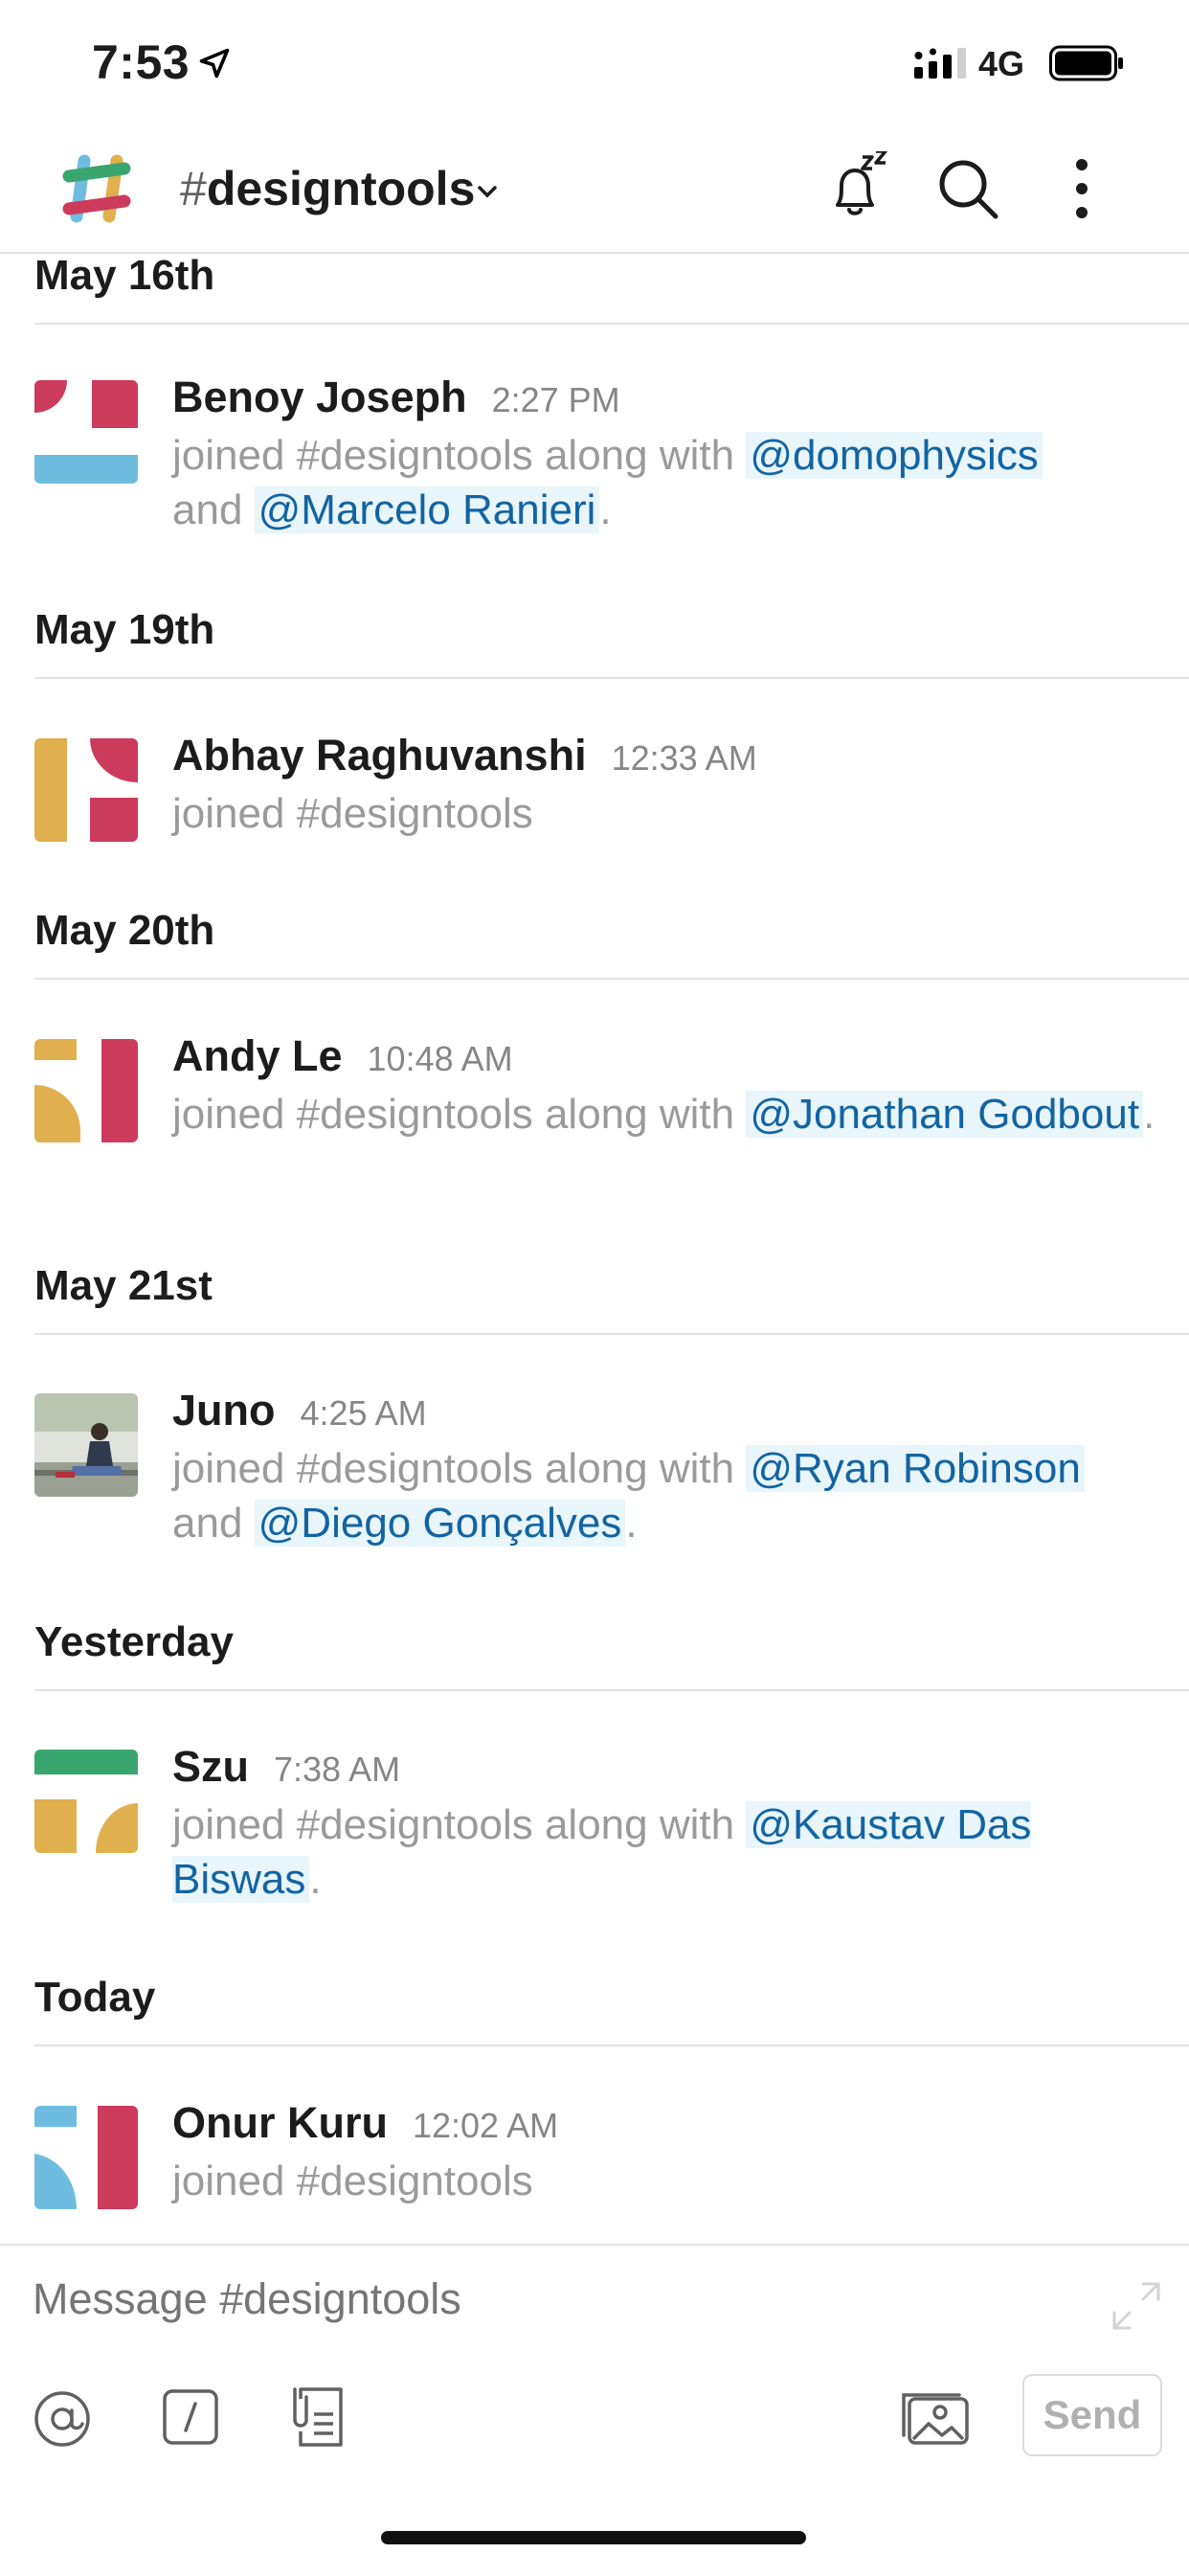 The height and width of the screenshot is (2576, 1189). What do you see at coordinates (594, 189) in the screenshot?
I see `channel-header: #designtools` at bounding box center [594, 189].